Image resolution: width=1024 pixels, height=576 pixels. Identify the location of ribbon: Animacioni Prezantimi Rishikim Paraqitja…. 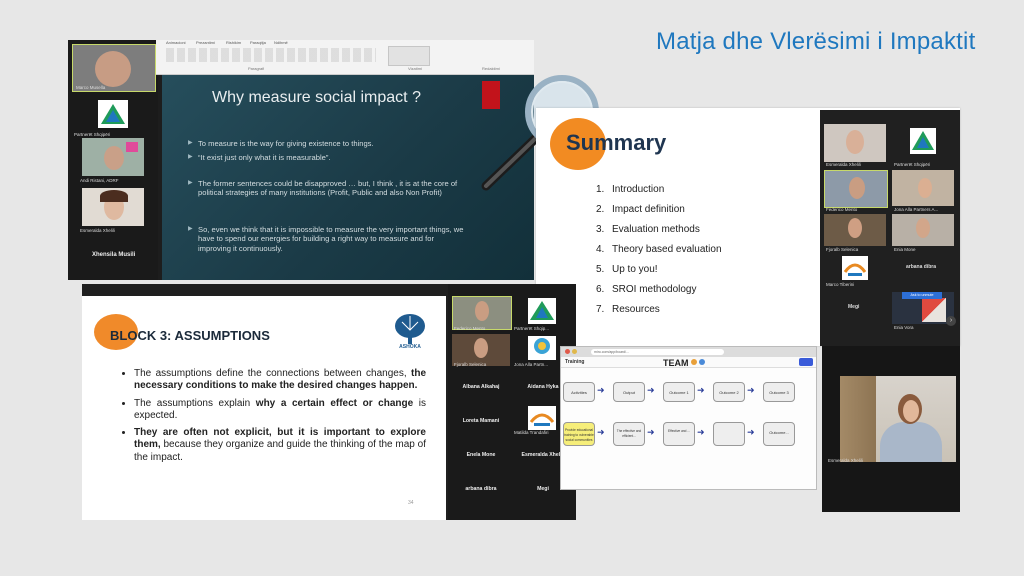
(345, 57).